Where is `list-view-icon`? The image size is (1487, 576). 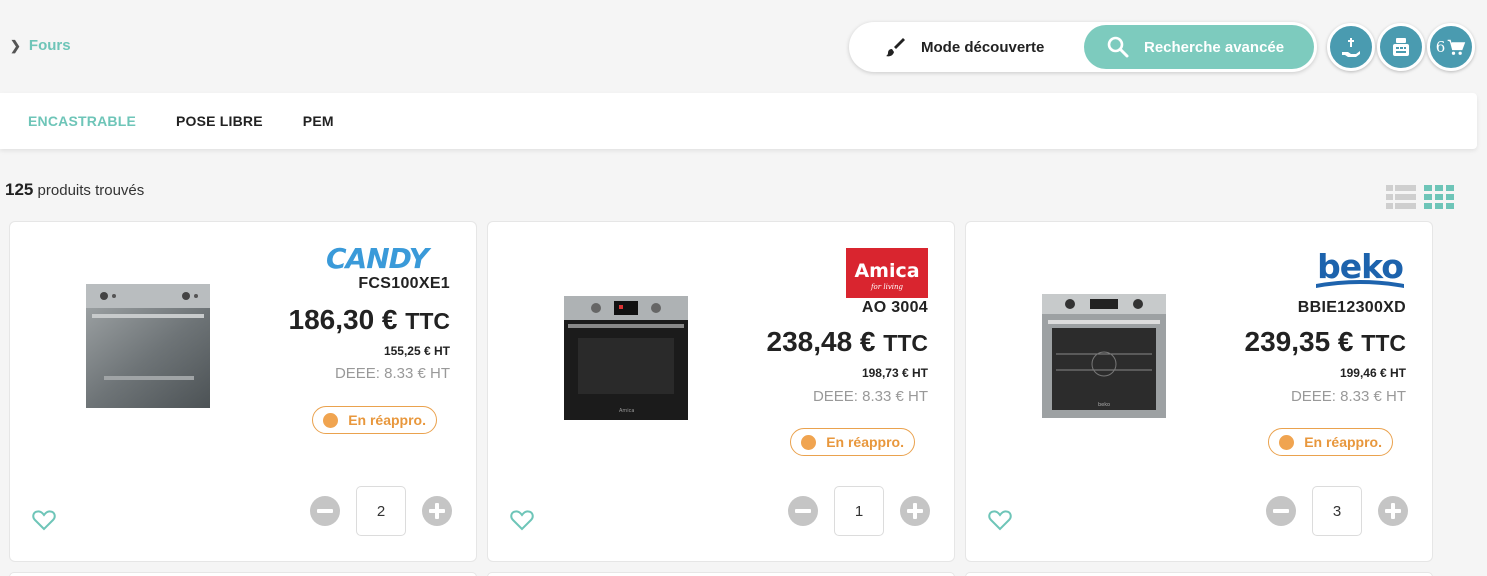 list-view-icon is located at coordinates (1401, 197).